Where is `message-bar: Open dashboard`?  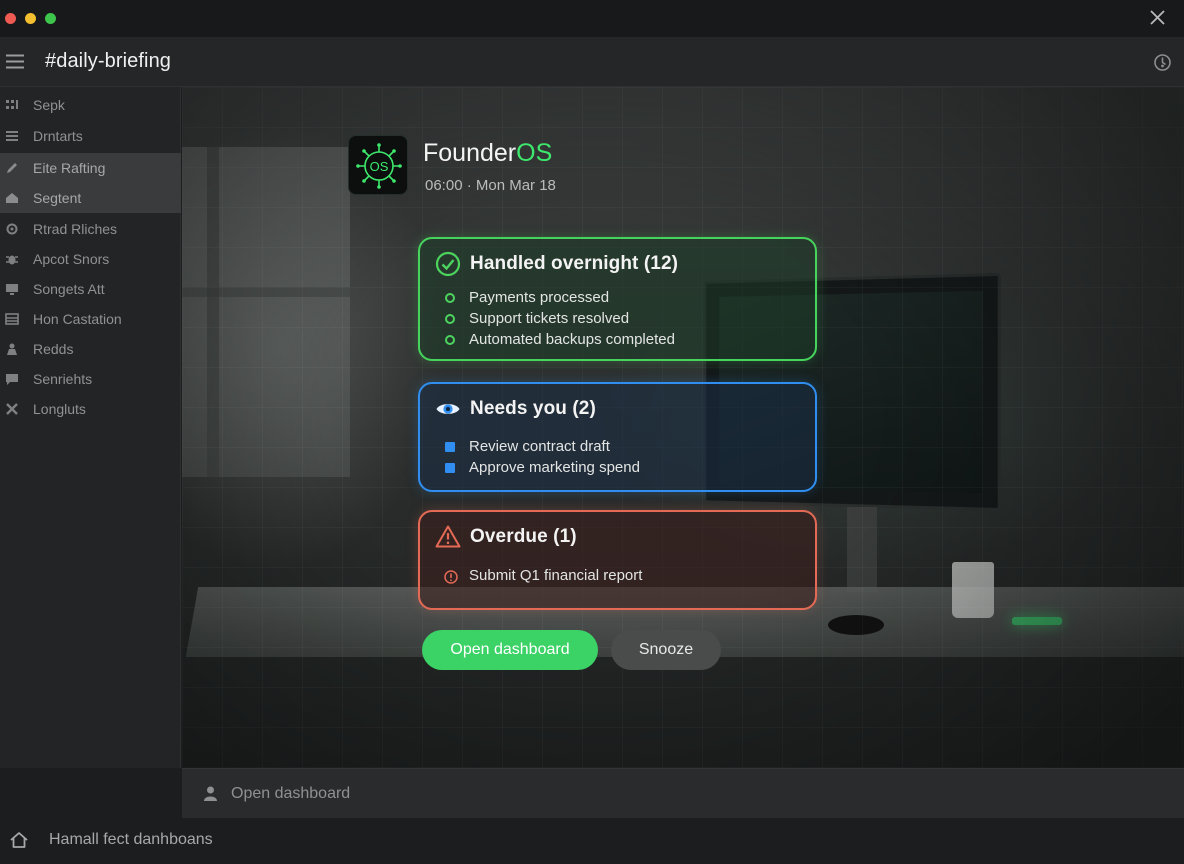 message-bar: Open dashboard is located at coordinates (683, 793).